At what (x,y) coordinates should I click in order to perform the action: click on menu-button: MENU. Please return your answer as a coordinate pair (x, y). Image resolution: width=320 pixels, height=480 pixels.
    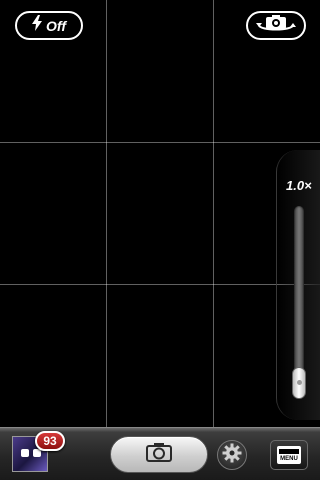
    Looking at the image, I should click on (289, 455).